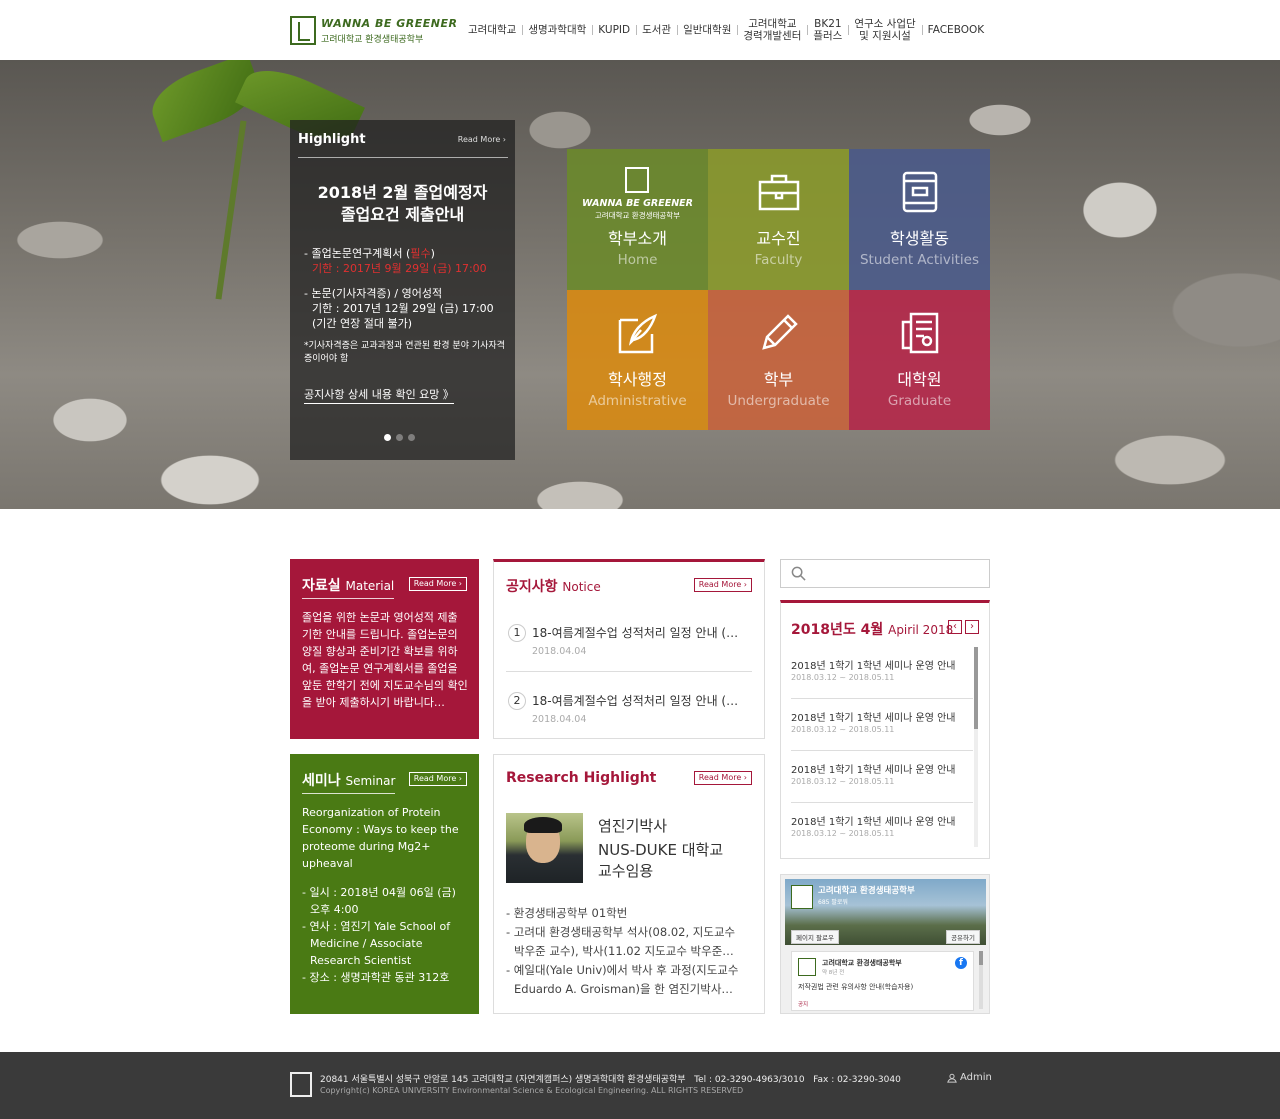  Describe the element at coordinates (361, 960) in the screenshot. I see `seminar-detail: Research Scientist` at that location.